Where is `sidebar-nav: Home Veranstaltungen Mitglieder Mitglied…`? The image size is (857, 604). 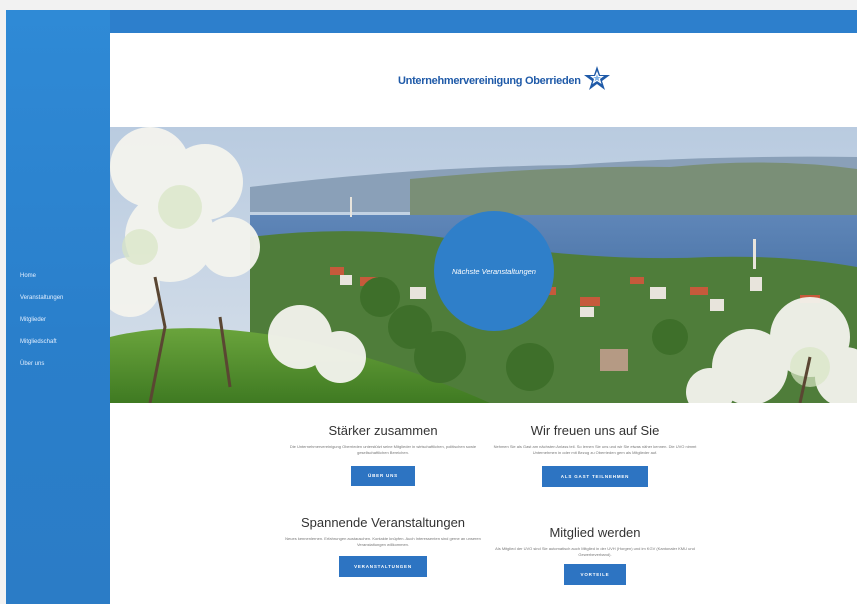 sidebar-nav: Home Veranstaltungen Mitglieder Mitglied… is located at coordinates (41, 327).